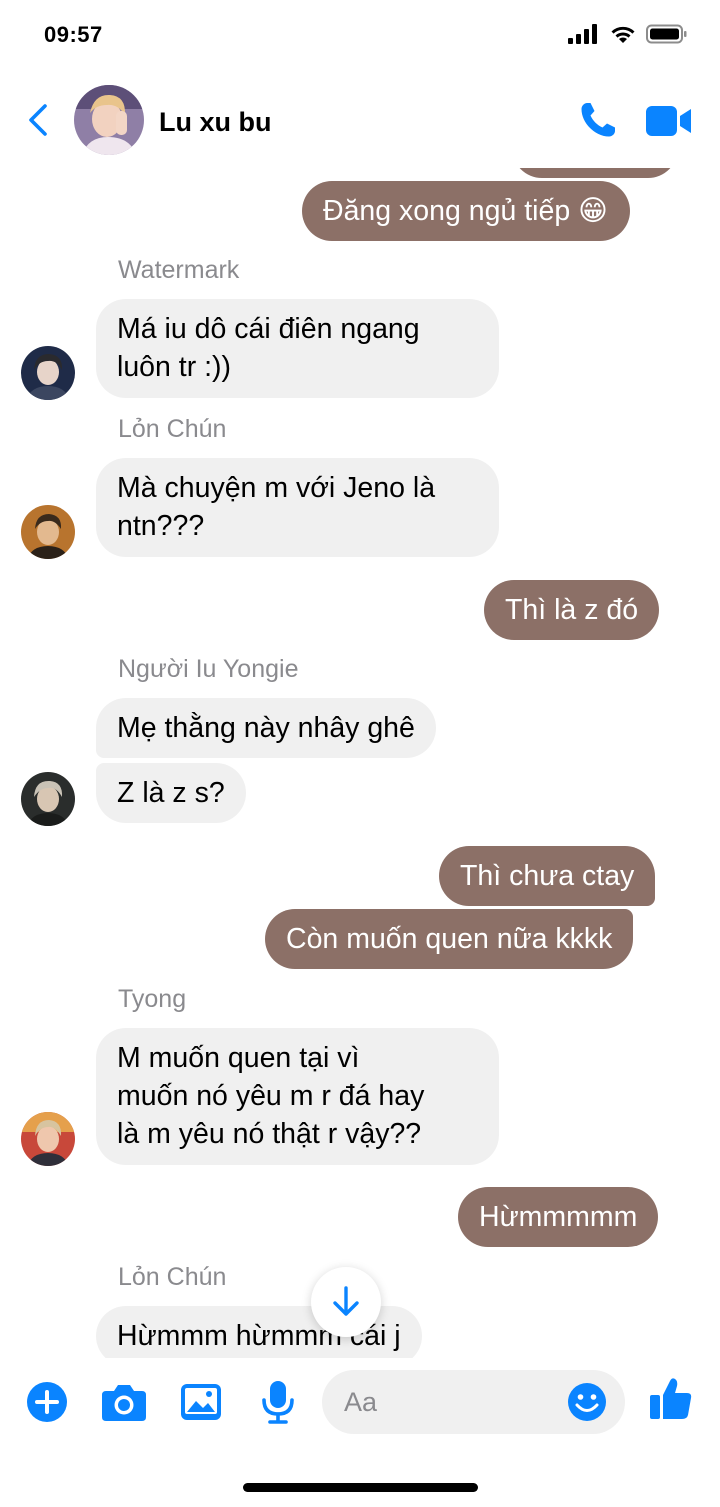  Describe the element at coordinates (208, 669) in the screenshot. I see `sender-name: Người Iu Yongie` at that location.